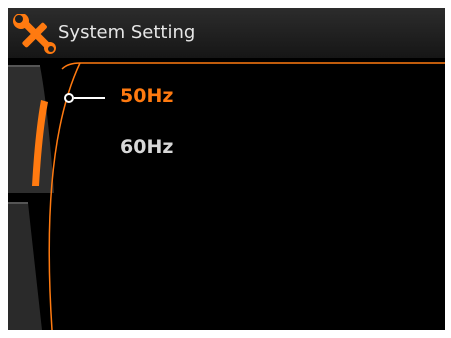 The width and height of the screenshot is (451, 338). What do you see at coordinates (146, 147) in the screenshot?
I see `menu-item-60hz: 60Hz` at bounding box center [146, 147].